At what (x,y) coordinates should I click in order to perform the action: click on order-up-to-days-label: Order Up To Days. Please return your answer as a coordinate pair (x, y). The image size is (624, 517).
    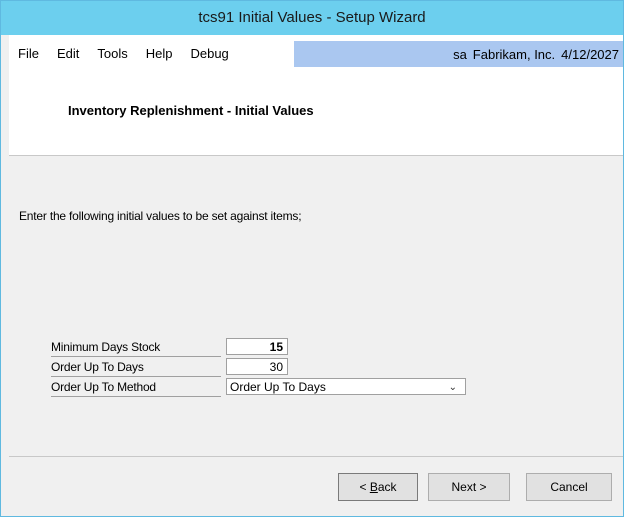
    Looking at the image, I should click on (136, 367).